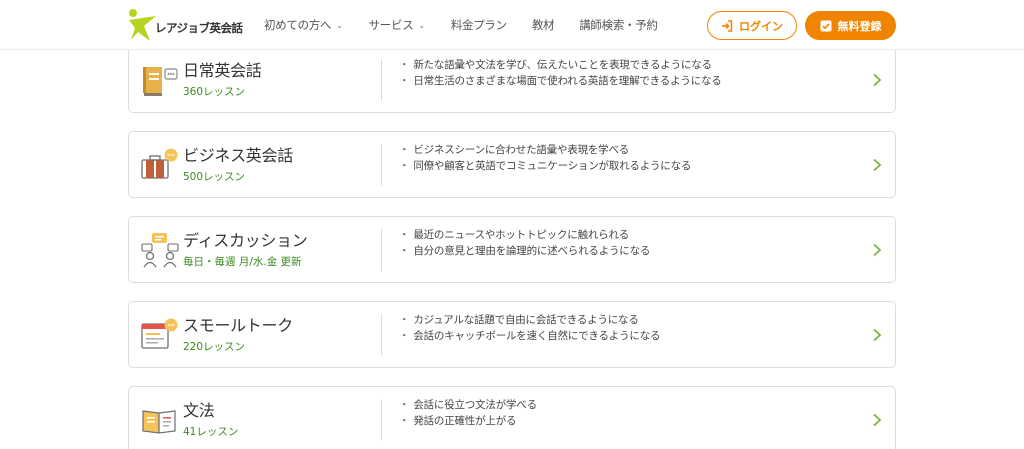  I want to click on login-label: ログイン, so click(761, 26).